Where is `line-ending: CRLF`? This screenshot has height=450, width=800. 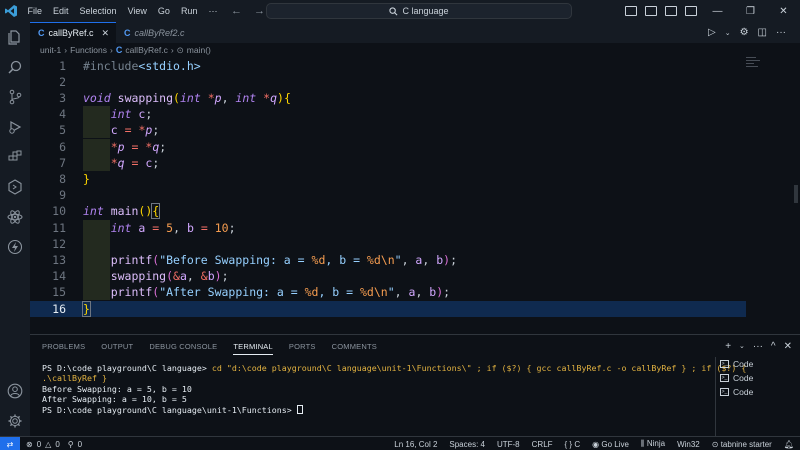 line-ending: CRLF is located at coordinates (542, 444).